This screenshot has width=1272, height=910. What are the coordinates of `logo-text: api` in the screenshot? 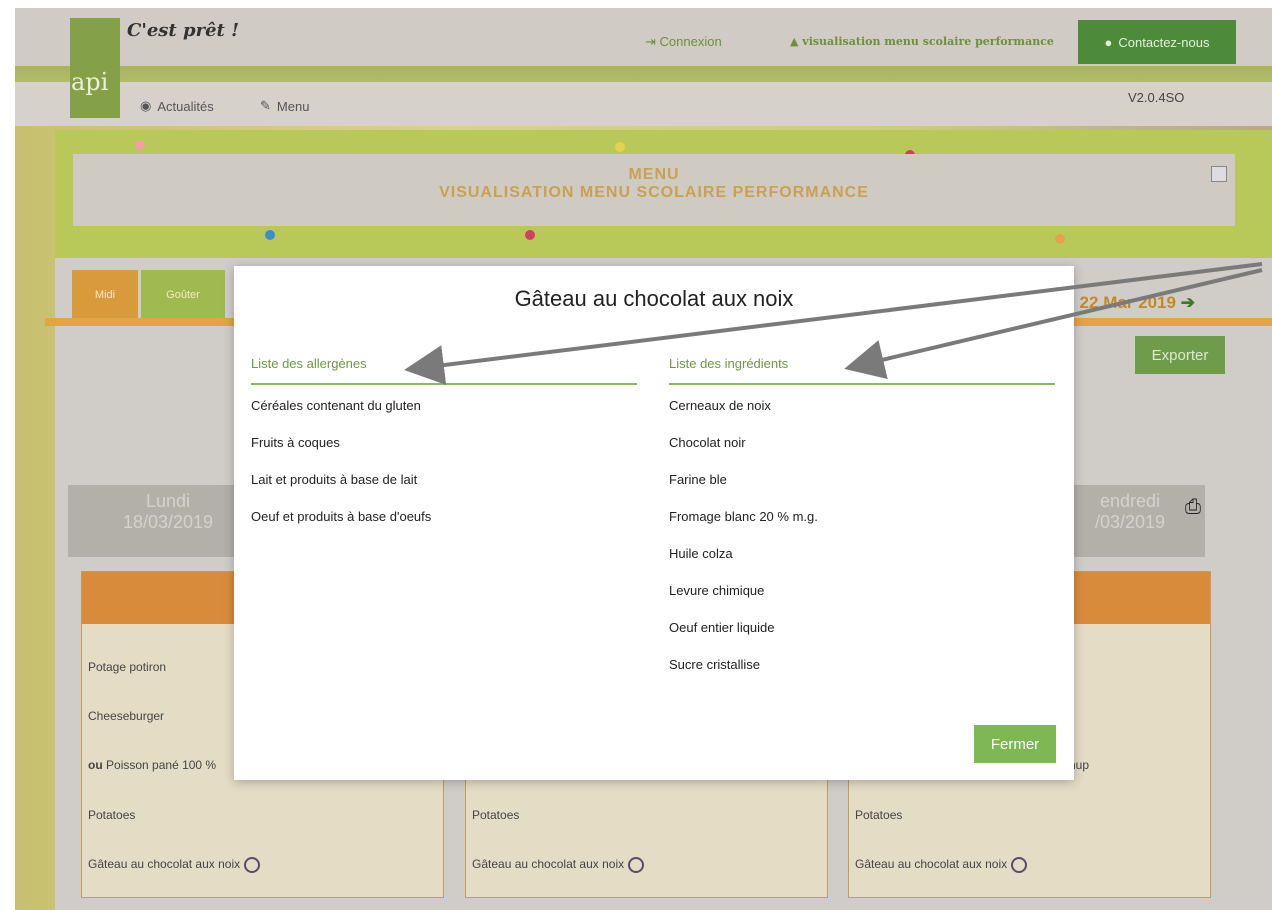 It's located at (90, 82).